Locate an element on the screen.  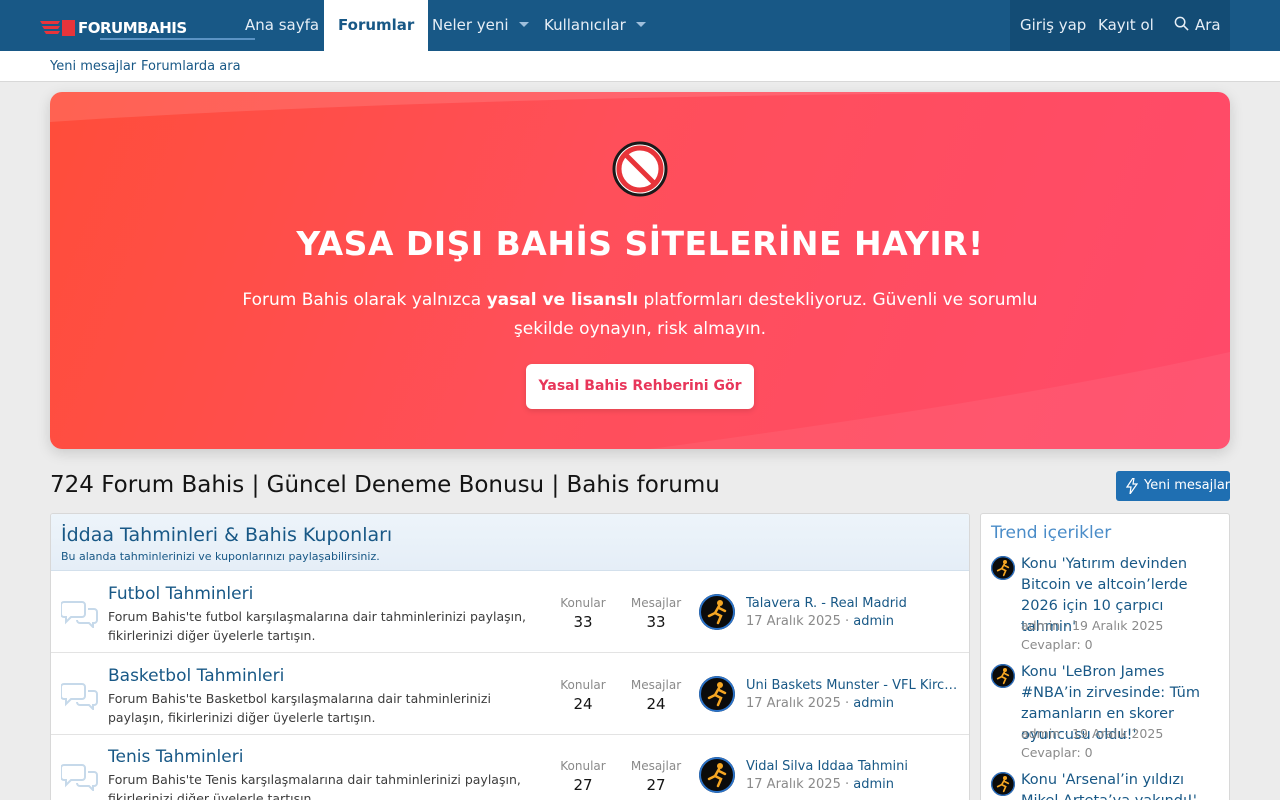
nav-members-label: Kullanıcılar is located at coordinates (585, 25).